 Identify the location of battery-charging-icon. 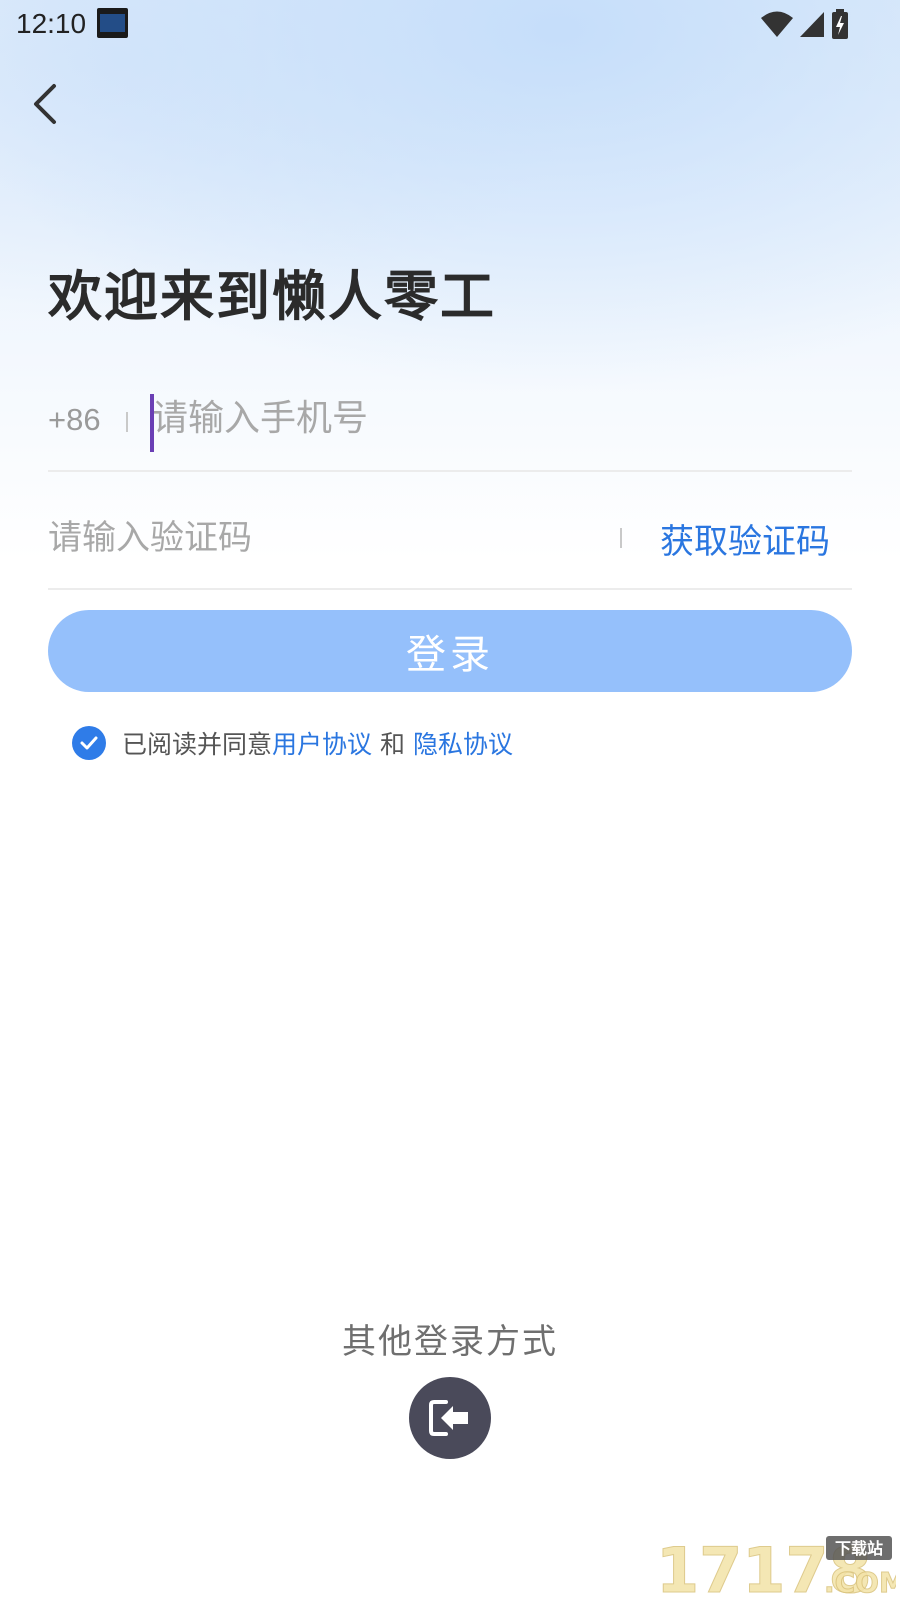
(840, 24).